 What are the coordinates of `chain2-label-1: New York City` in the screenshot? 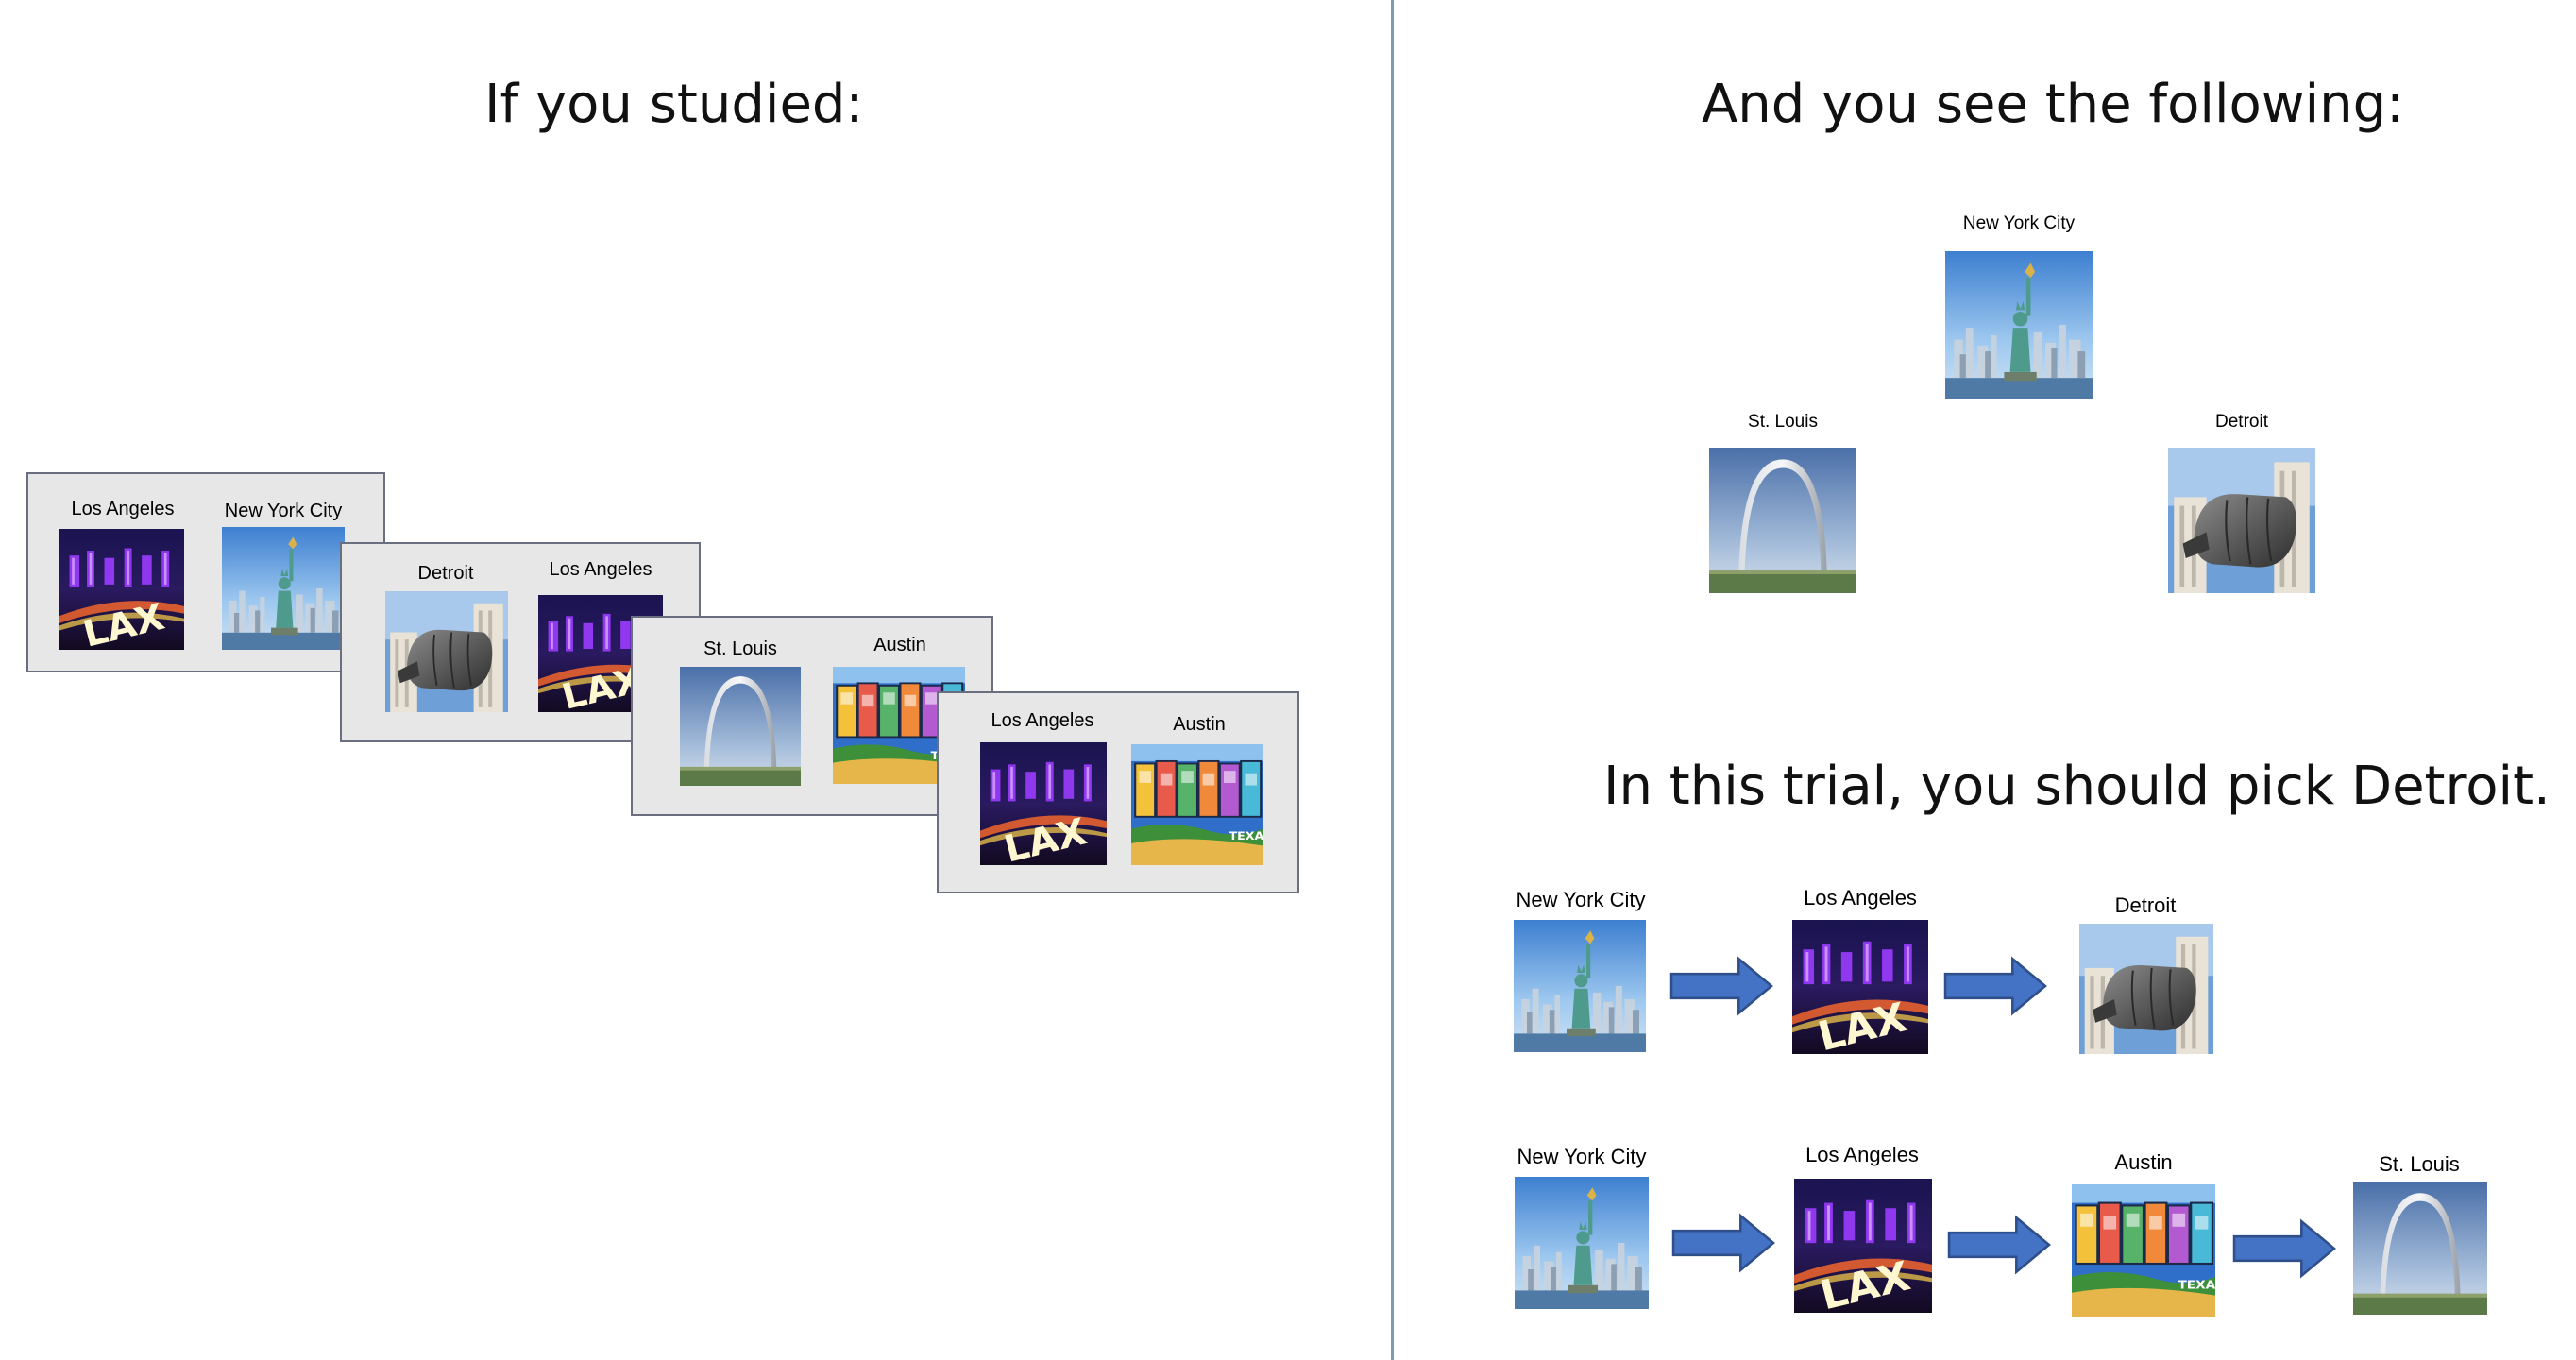 It's located at (1582, 1156).